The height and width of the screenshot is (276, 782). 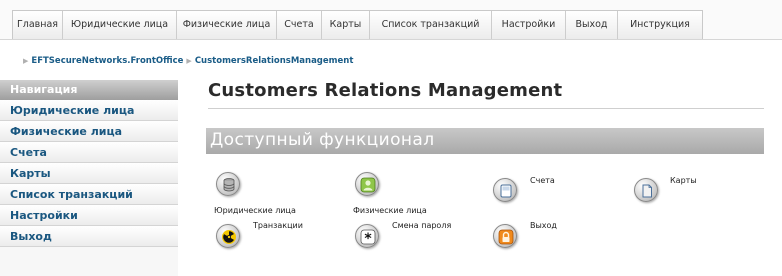 What do you see at coordinates (486, 108) in the screenshot?
I see `title-divider` at bounding box center [486, 108].